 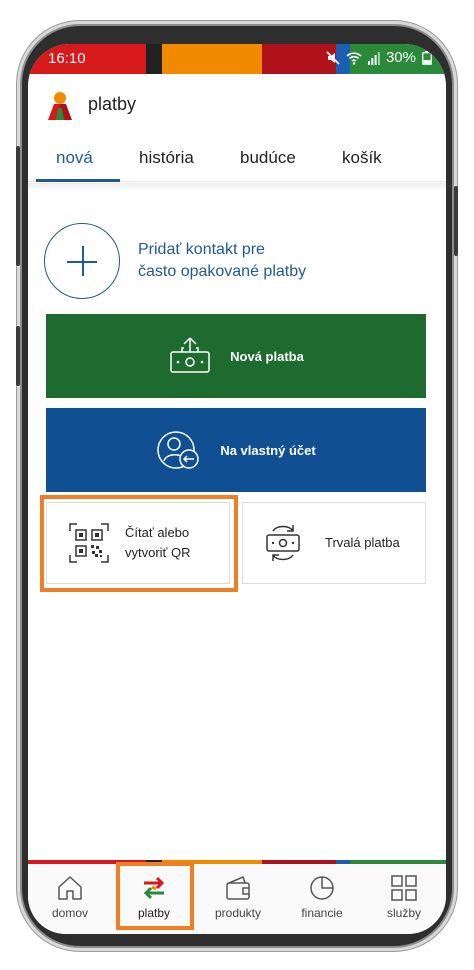 What do you see at coordinates (362, 542) in the screenshot?
I see `standing-order-label: Trvalá platba` at bounding box center [362, 542].